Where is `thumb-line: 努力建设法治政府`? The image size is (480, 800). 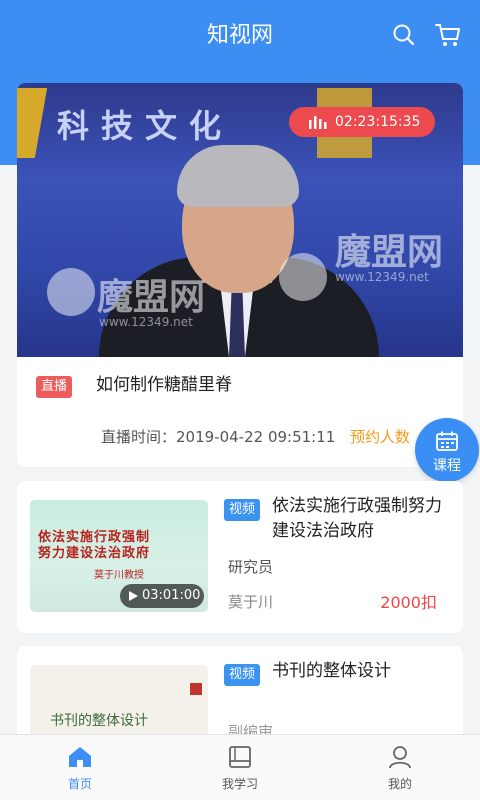 thumb-line: 努力建设法治政府 is located at coordinates (94, 553).